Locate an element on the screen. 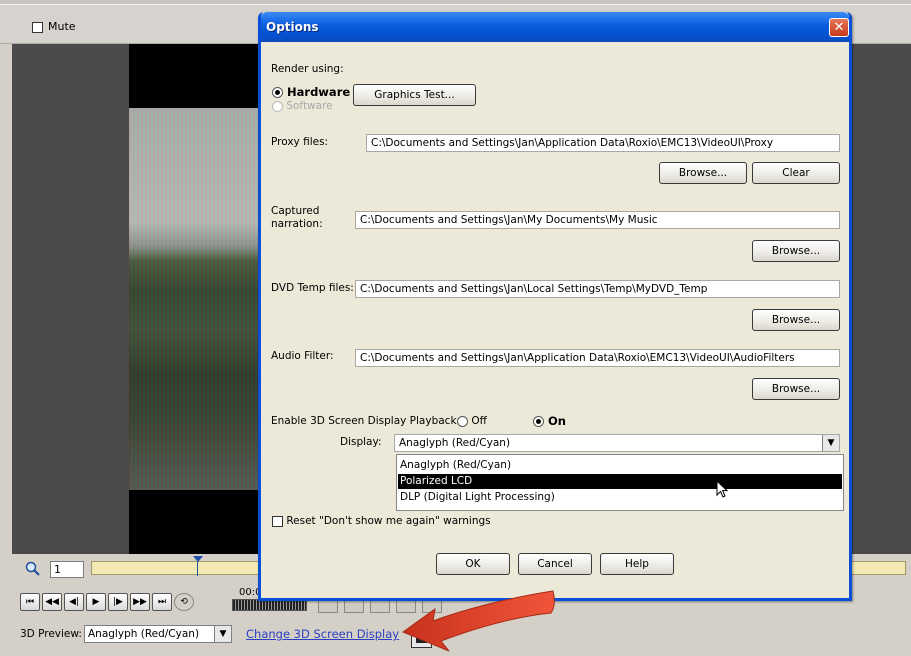 The width and height of the screenshot is (911, 656). reset-warnings-box is located at coordinates (277, 521).